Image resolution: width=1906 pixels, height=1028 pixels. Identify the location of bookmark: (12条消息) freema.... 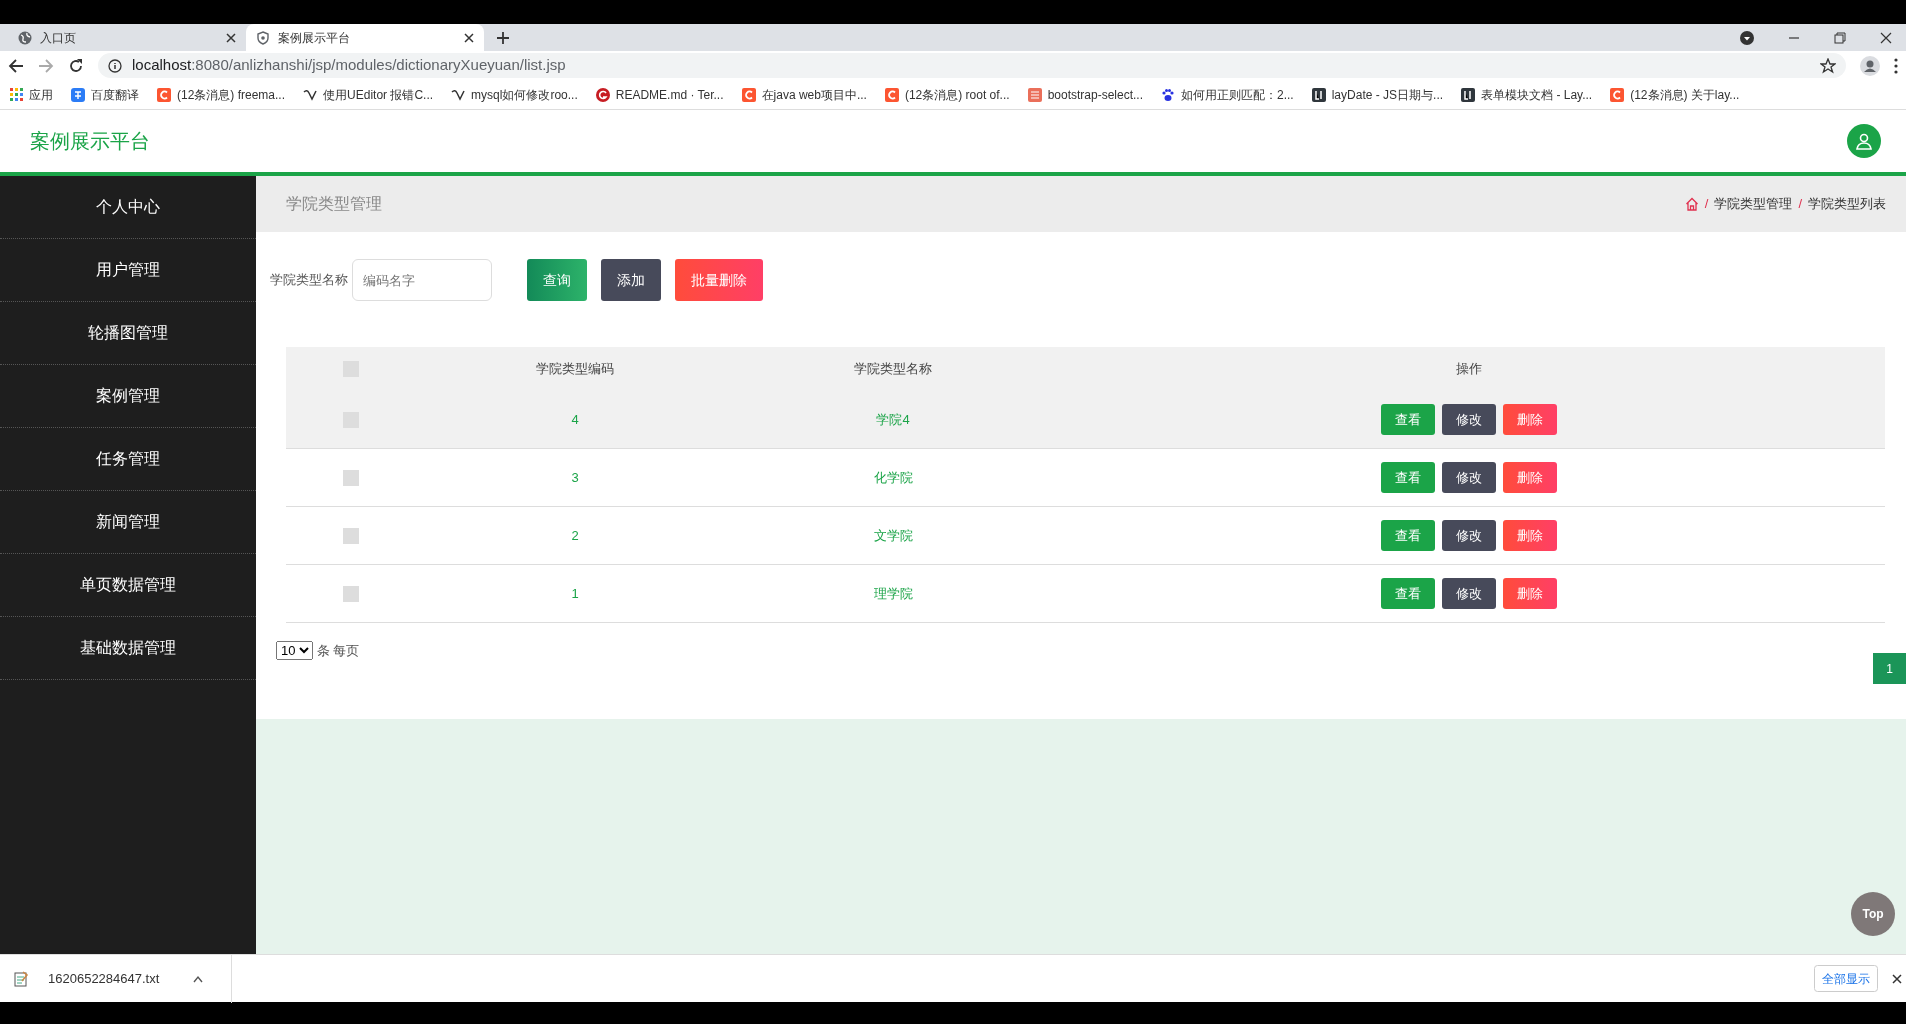
(221, 94).